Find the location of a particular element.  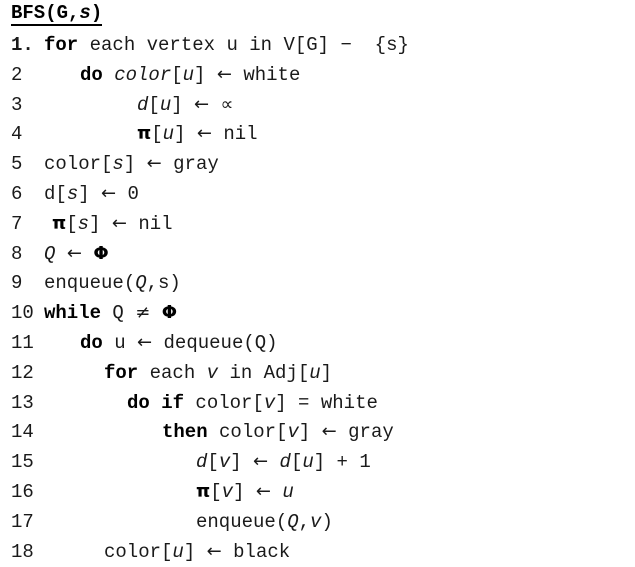

algorithm-heading-text: BFS(G,s) is located at coordinates (57, 14).